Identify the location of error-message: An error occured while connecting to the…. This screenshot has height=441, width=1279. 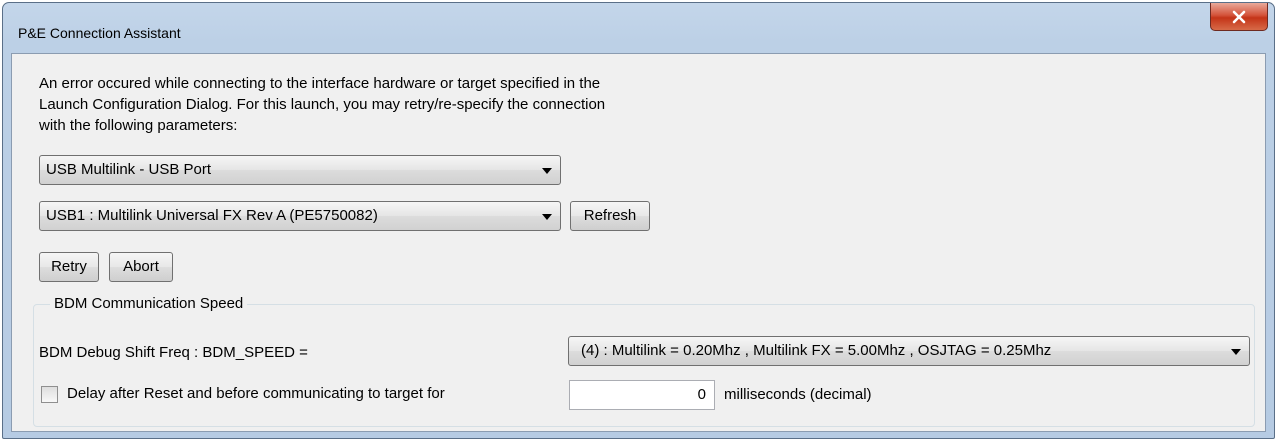
(322, 104).